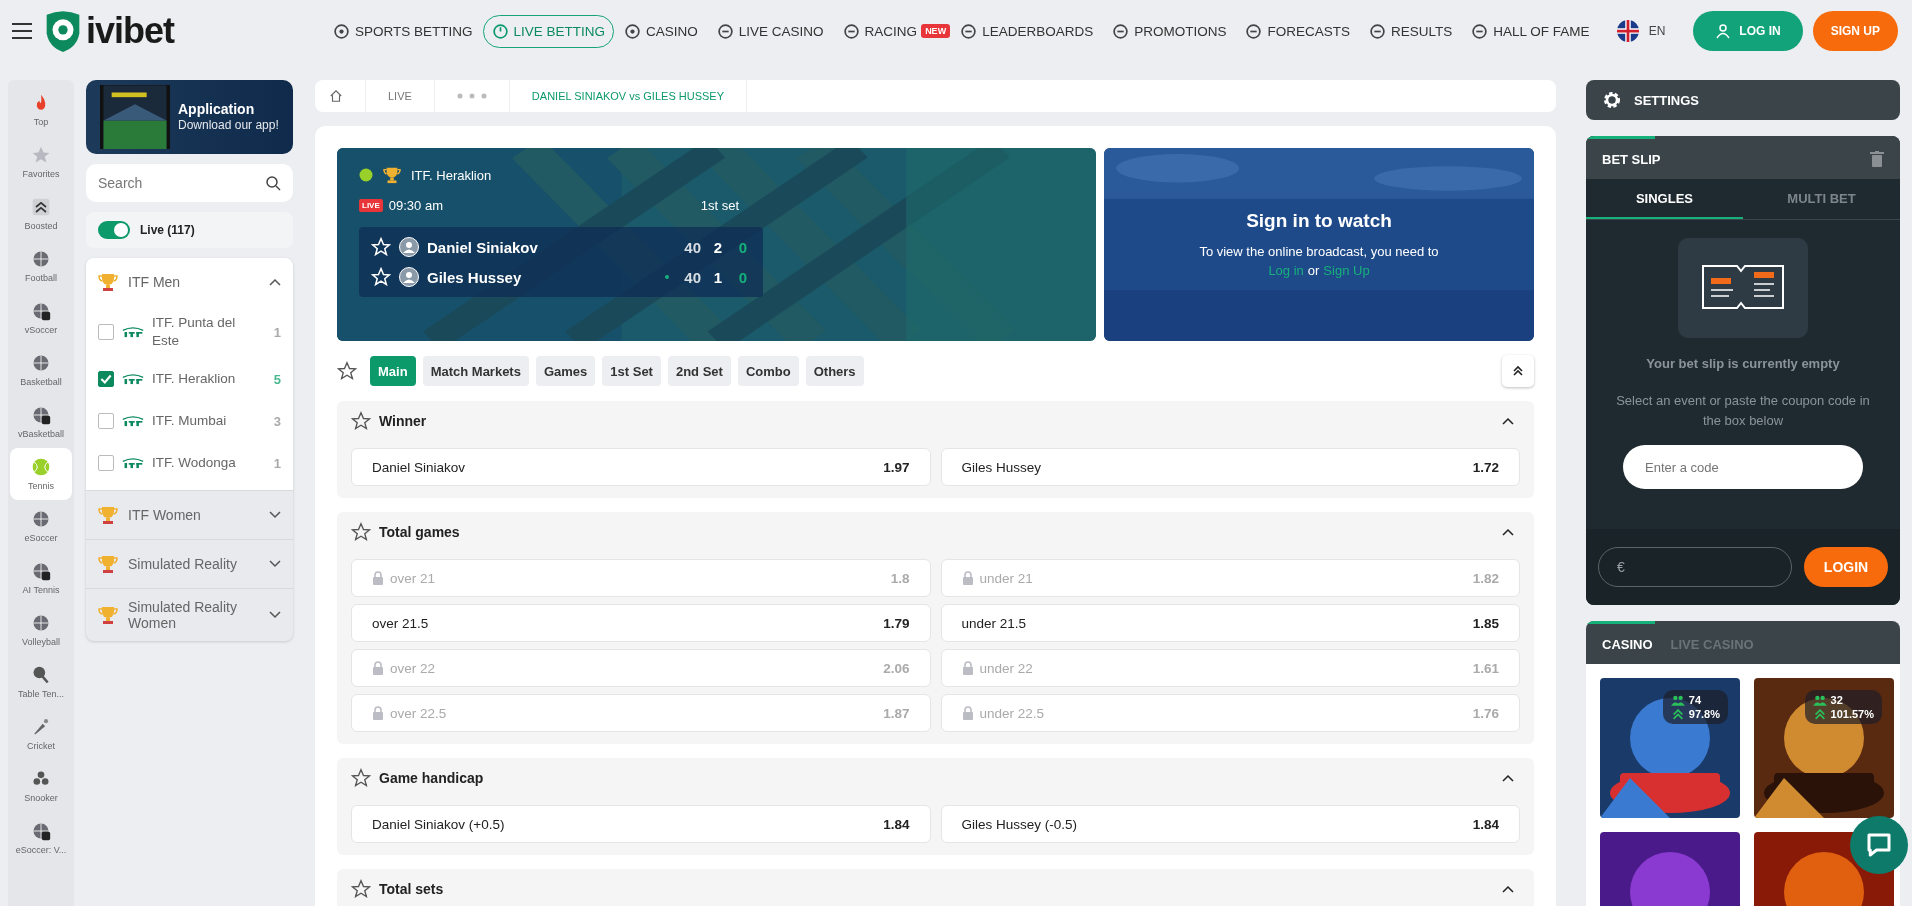 The width and height of the screenshot is (1912, 906). Describe the element at coordinates (768, 371) in the screenshot. I see `market-tab: Combo` at that location.